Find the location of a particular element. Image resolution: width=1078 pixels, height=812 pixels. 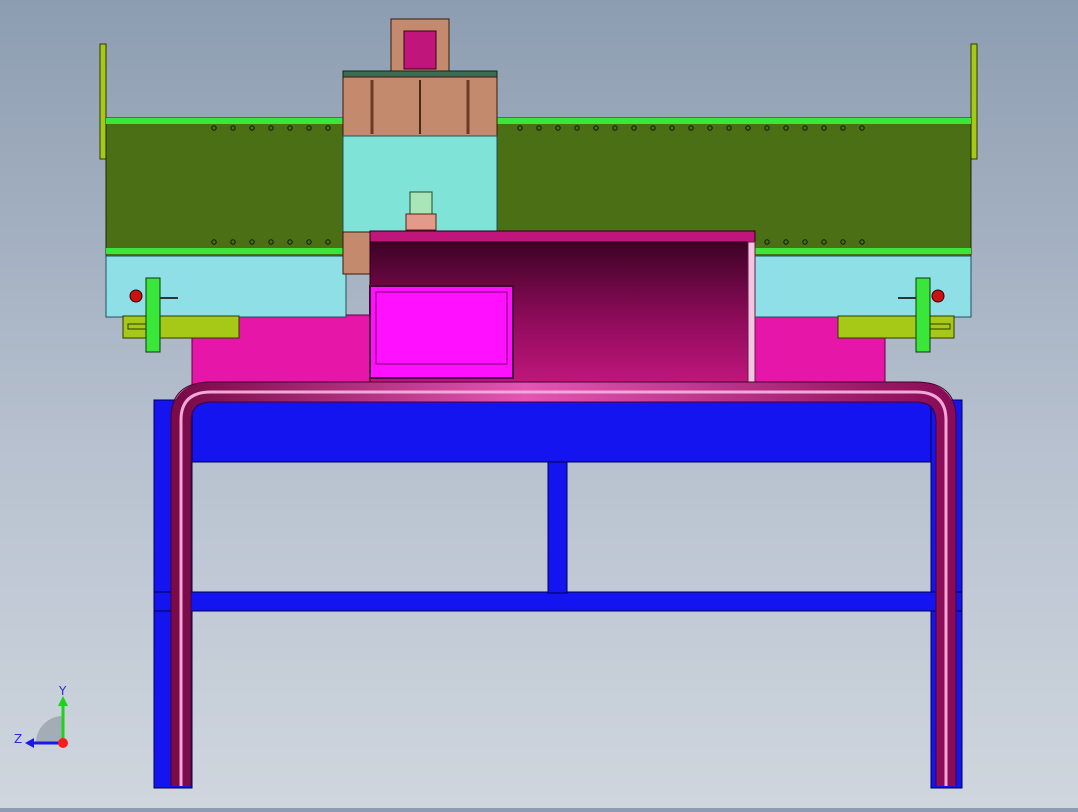

cover-hood is located at coordinates (562, 308).